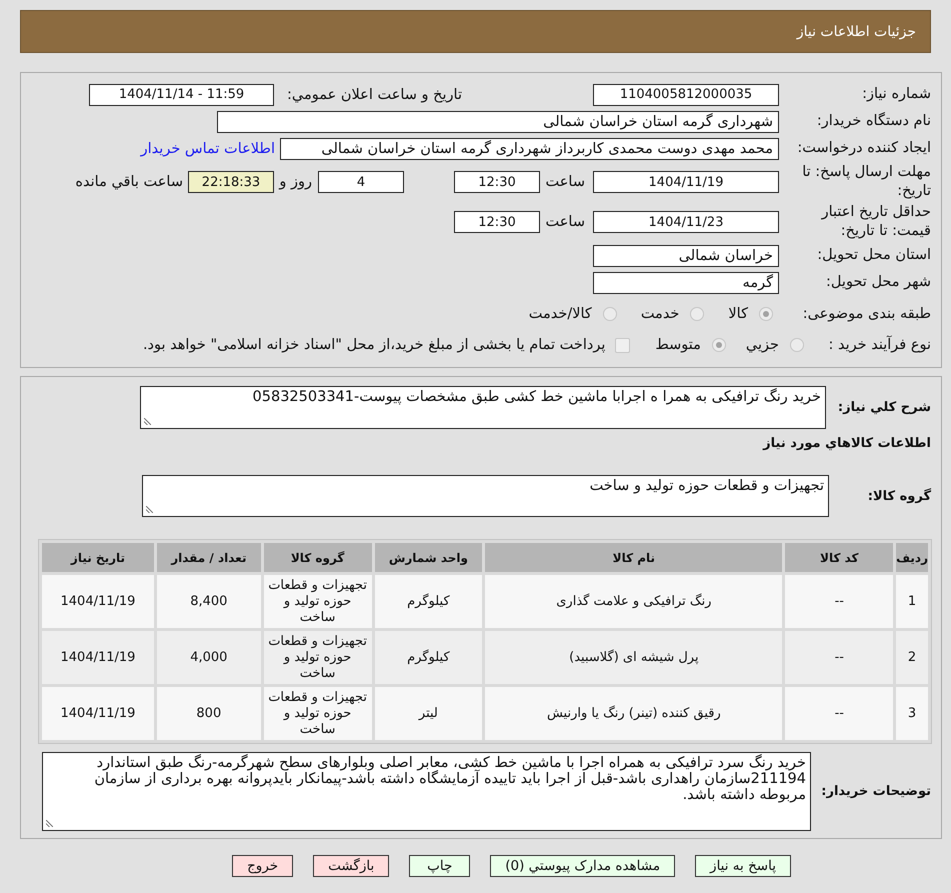  Describe the element at coordinates (876, 222) in the screenshot. I see `field-label: حداقل تاريخ اعتبار قيمت: تا تاريخ:` at that location.